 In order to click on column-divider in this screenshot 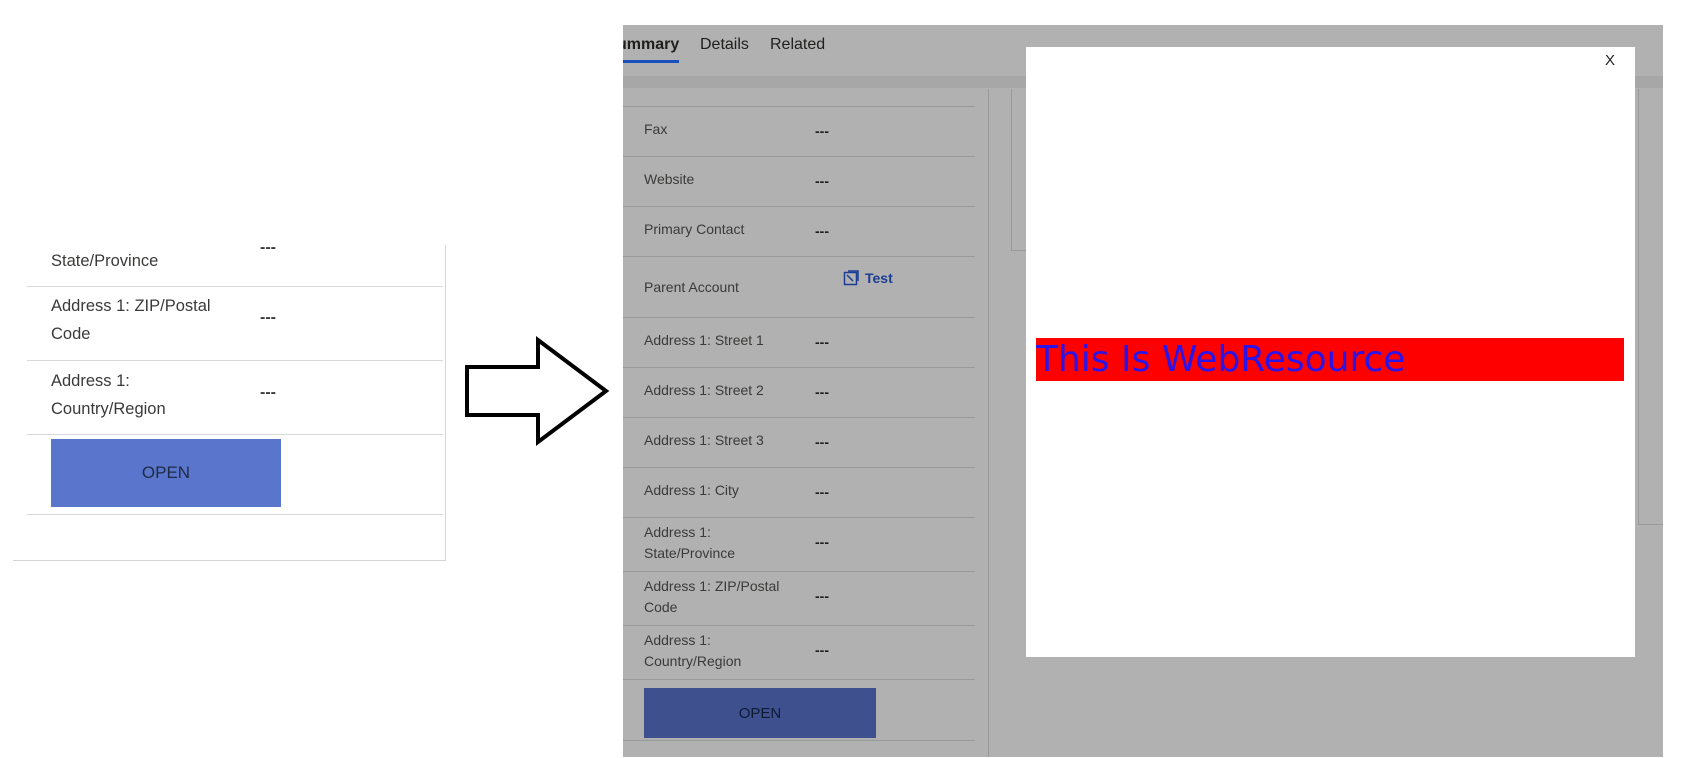, I will do `click(988, 423)`.